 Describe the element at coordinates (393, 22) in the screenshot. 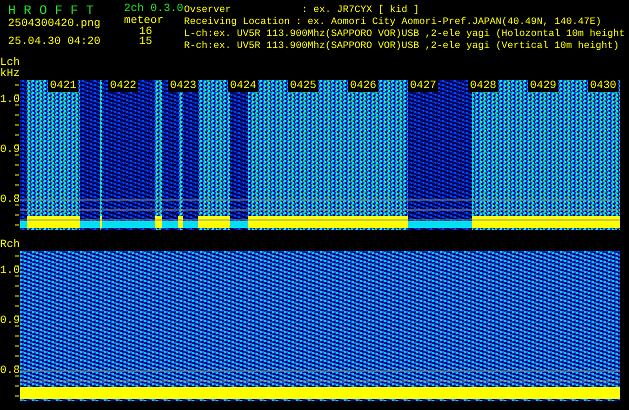

I see `info-line: Receiving Location : ex. Aomori City Aomori-Pref.JAPAN(40.49N, 140.47E)` at that location.